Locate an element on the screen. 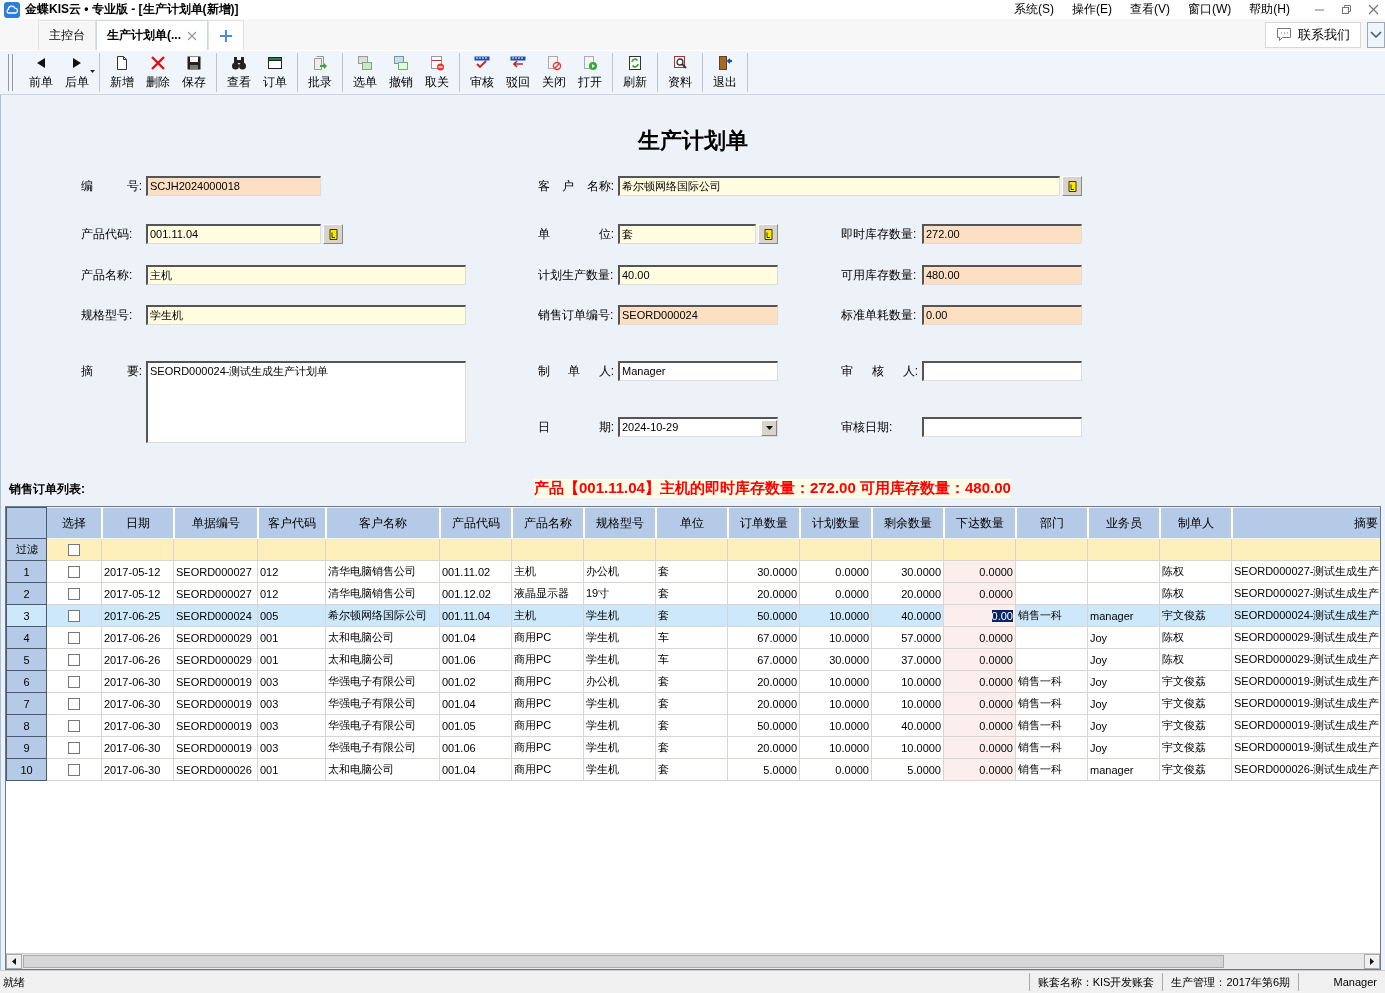  column-header: 单位 is located at coordinates (691, 523).